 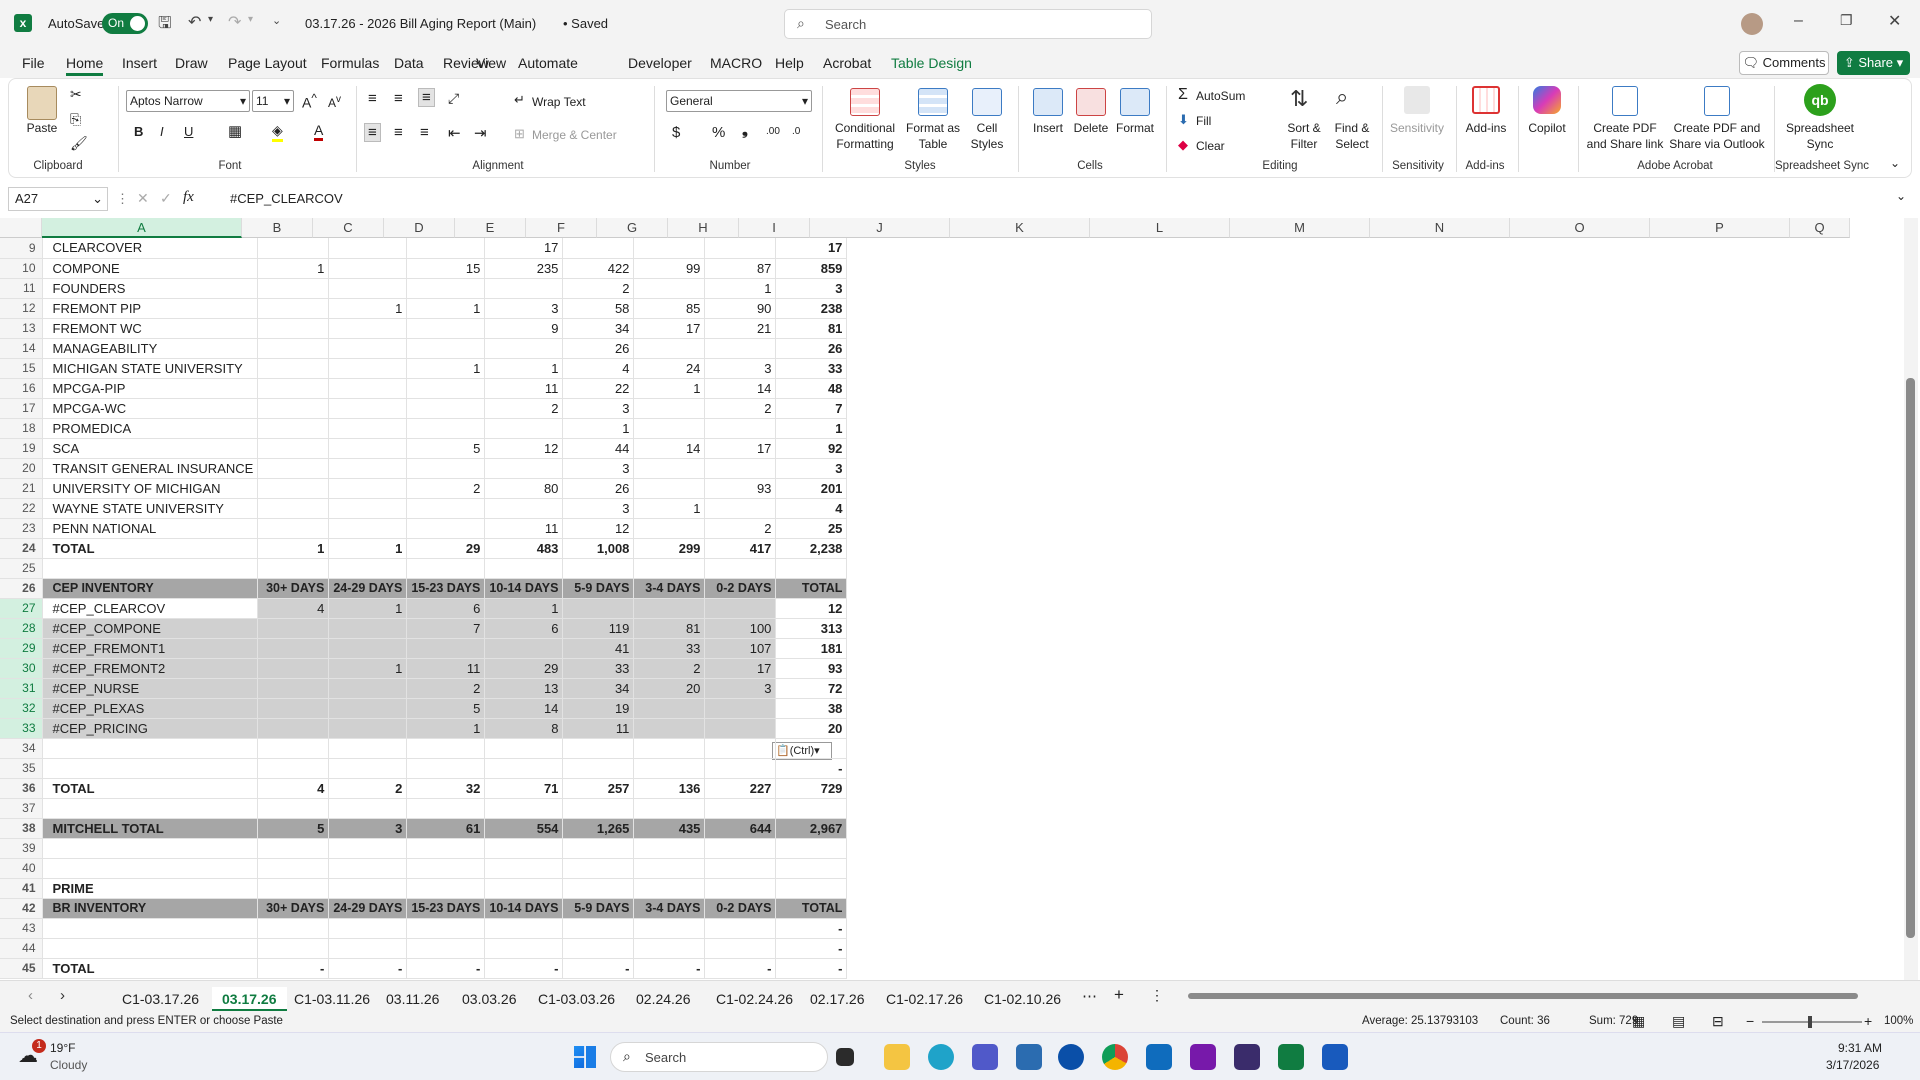 I want to click on table-row: 11 FOUNDERS 2 1 3, so click(x=424, y=288).